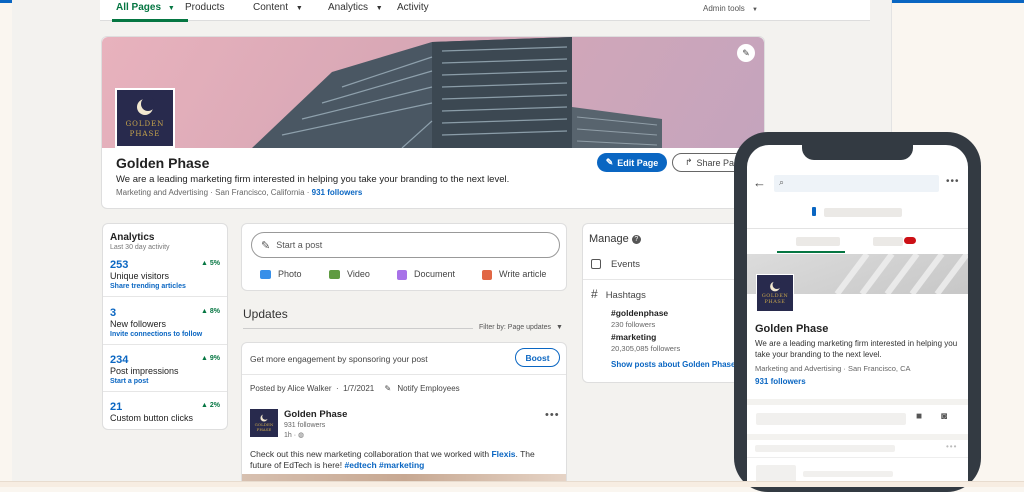  Describe the element at coordinates (204, 7) in the screenshot. I see `nav-products: Products` at that location.